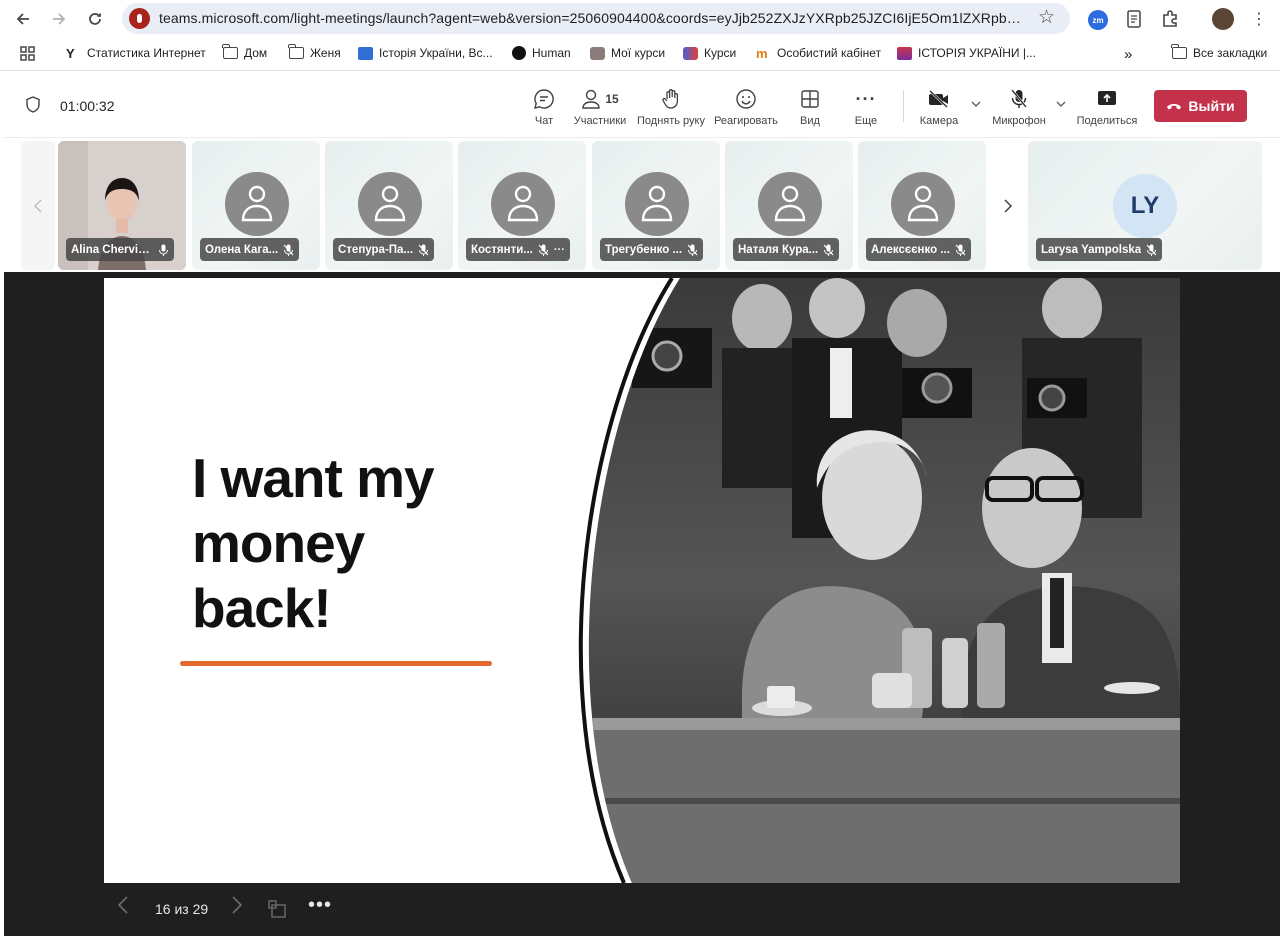 The width and height of the screenshot is (1280, 936). What do you see at coordinates (746, 121) in the screenshot?
I see `react-label: Реагировать` at bounding box center [746, 121].